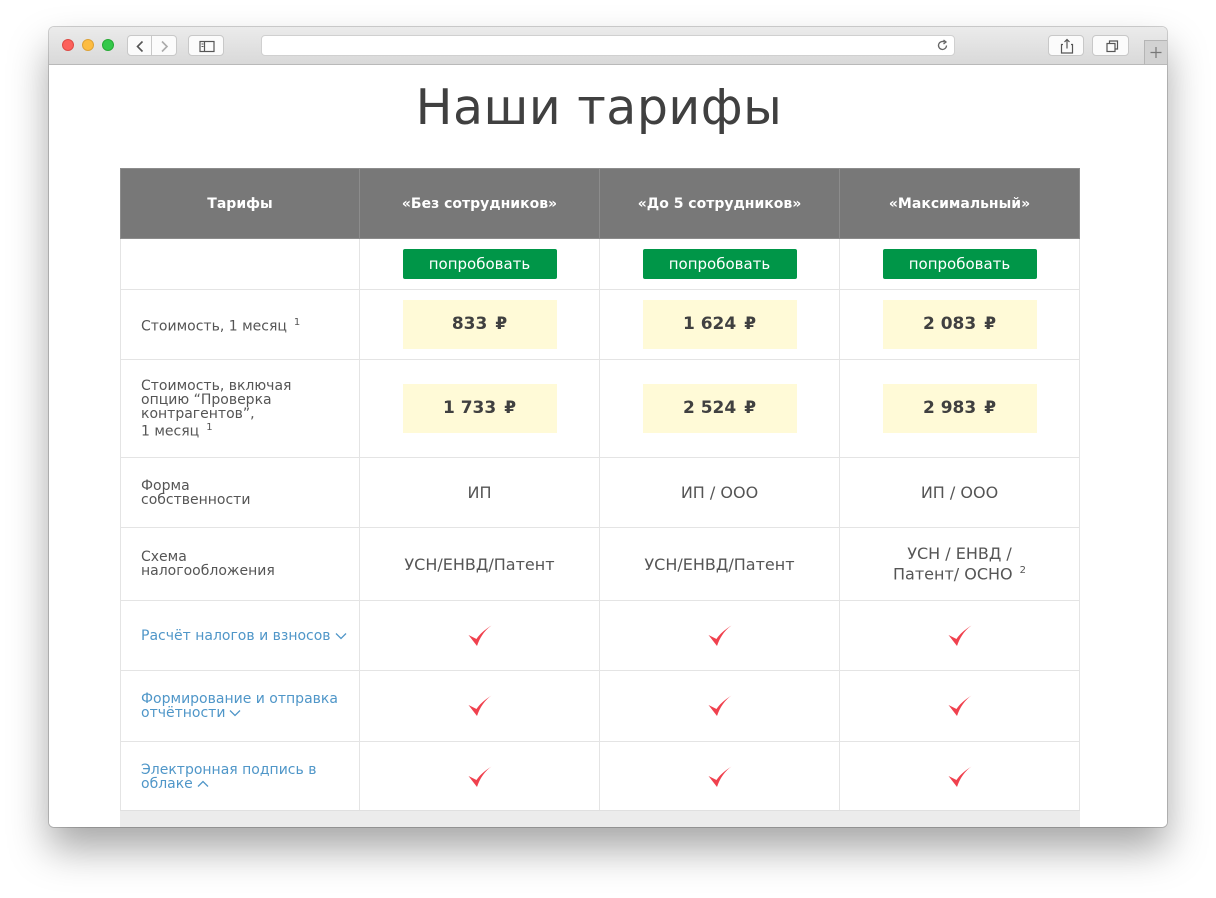 This screenshot has width=1216, height=898. Describe the element at coordinates (240, 264) in the screenshot. I see `empty-cell` at that location.